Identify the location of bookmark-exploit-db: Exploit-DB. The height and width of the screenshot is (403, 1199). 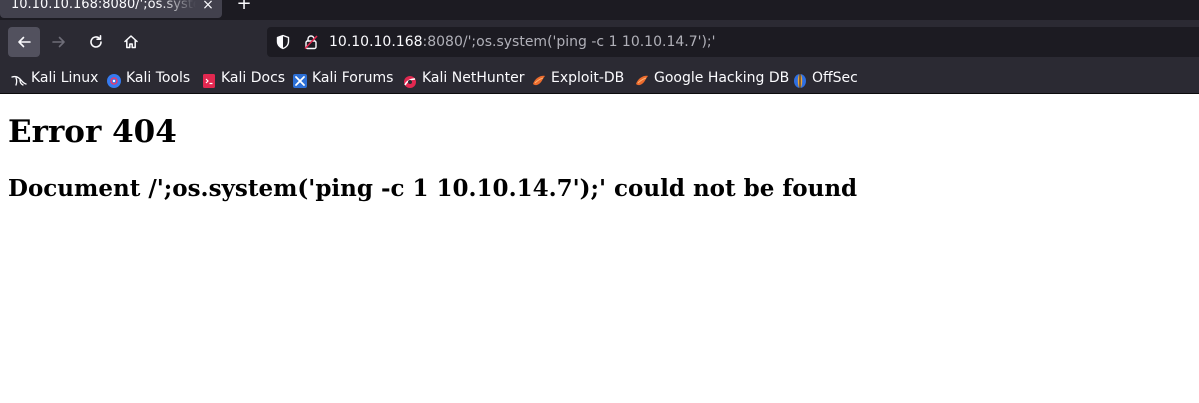
(577, 78).